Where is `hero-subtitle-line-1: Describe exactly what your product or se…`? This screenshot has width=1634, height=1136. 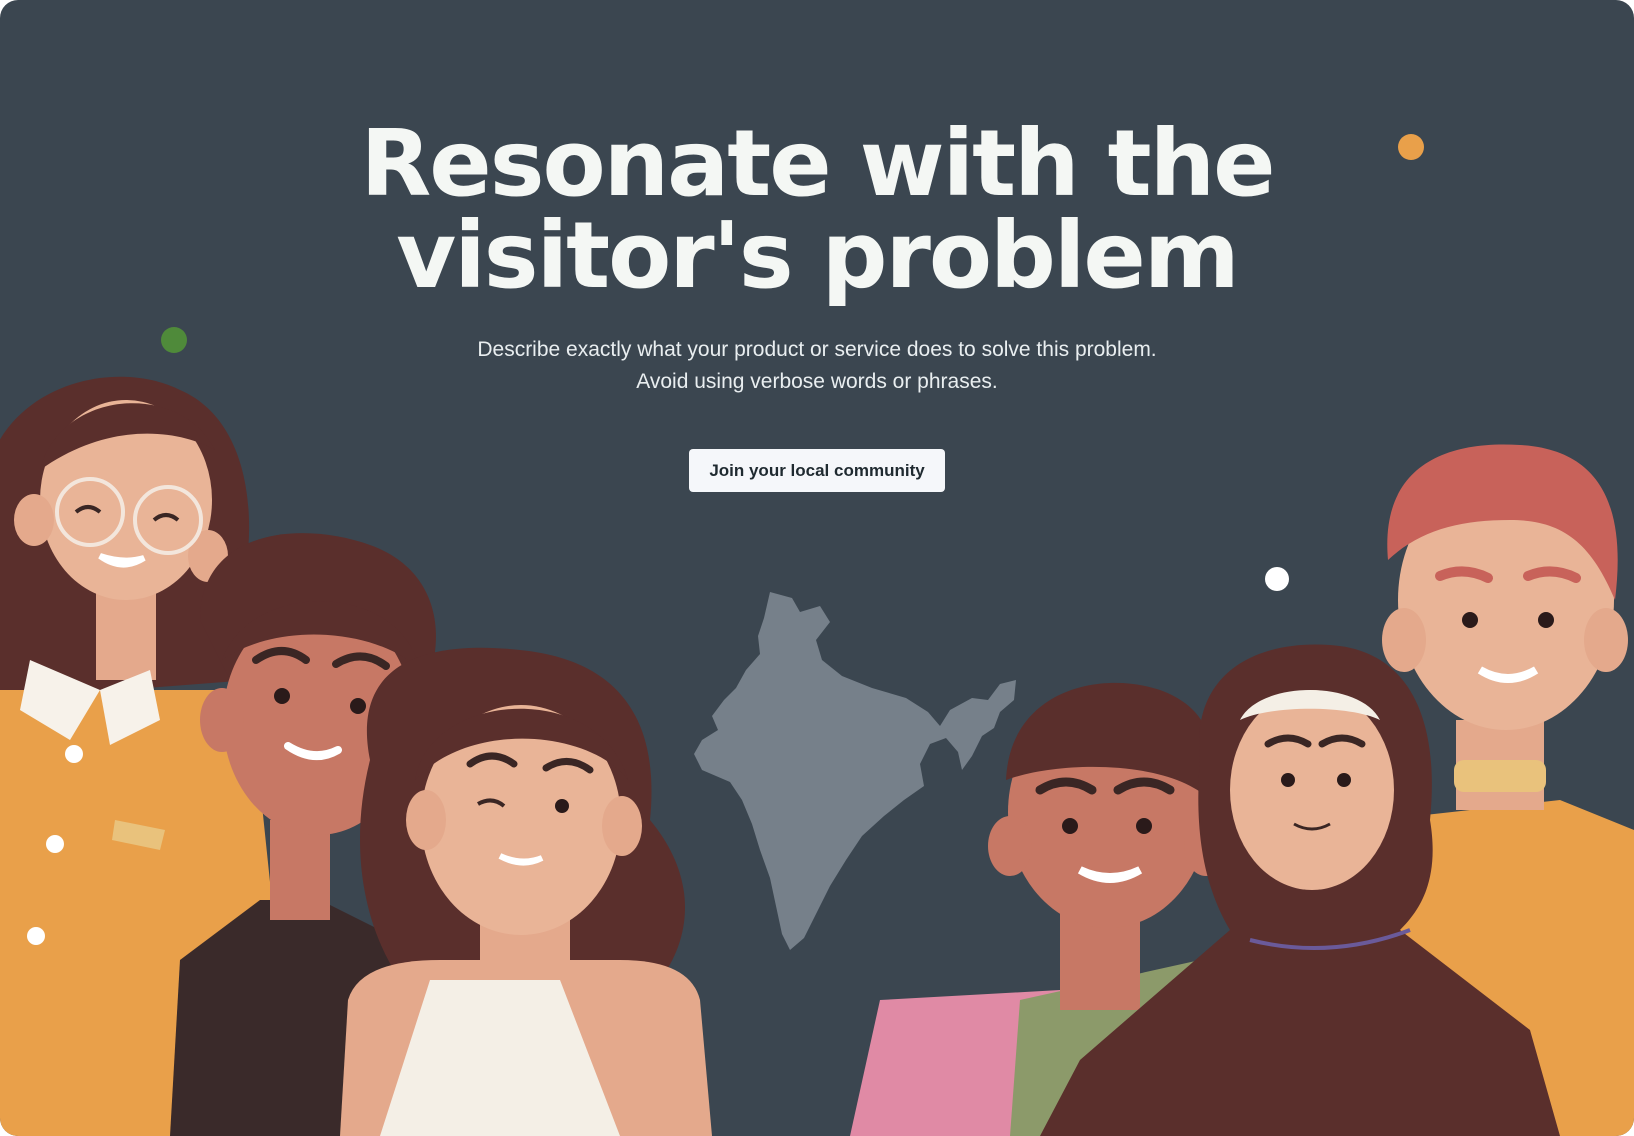 hero-subtitle-line-1: Describe exactly what your product or se… is located at coordinates (817, 349).